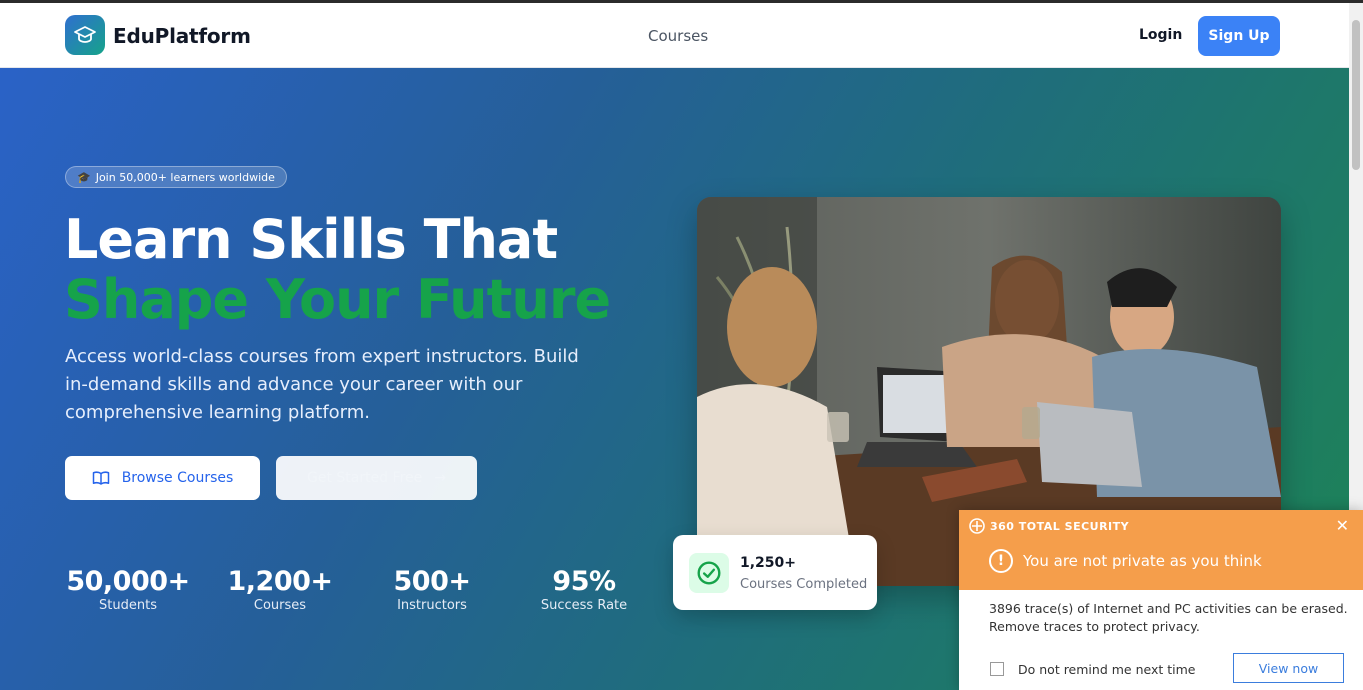 The width and height of the screenshot is (1363, 690). I want to click on navbar: EduPlatform Courses Login Sign Up, so click(674, 35).